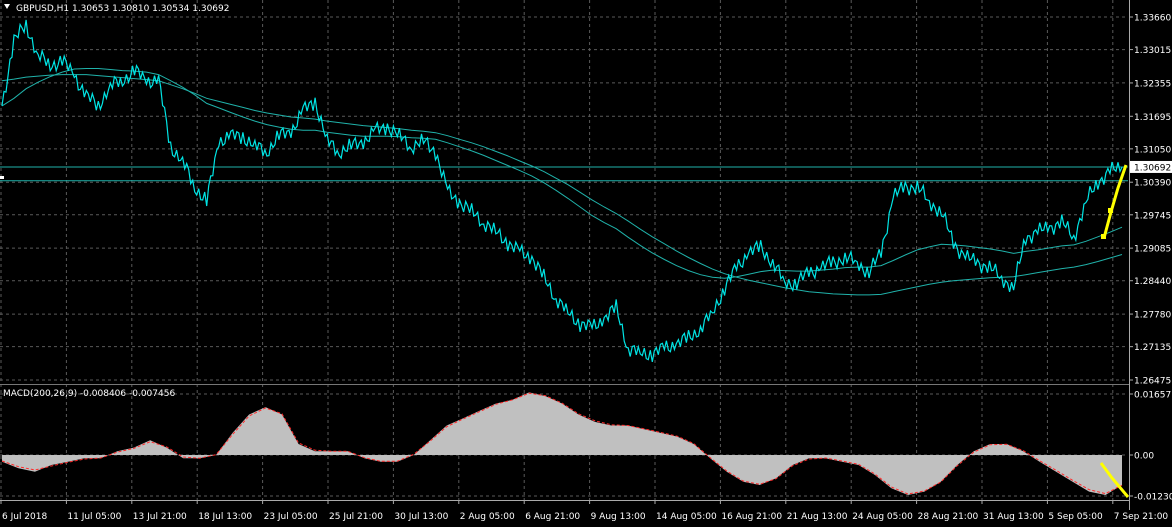 The image size is (1172, 527). What do you see at coordinates (1152, 396) in the screenshot?
I see `macd-tick-label: 0.01657` at bounding box center [1152, 396].